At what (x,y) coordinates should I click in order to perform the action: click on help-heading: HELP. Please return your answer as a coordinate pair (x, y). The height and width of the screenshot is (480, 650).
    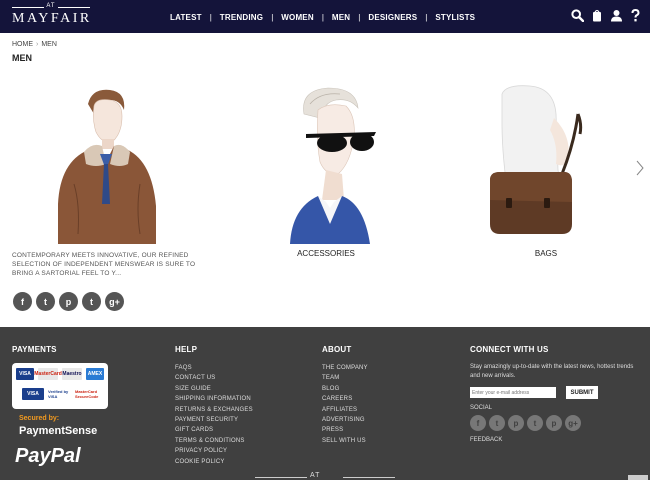
    Looking at the image, I should click on (186, 349).